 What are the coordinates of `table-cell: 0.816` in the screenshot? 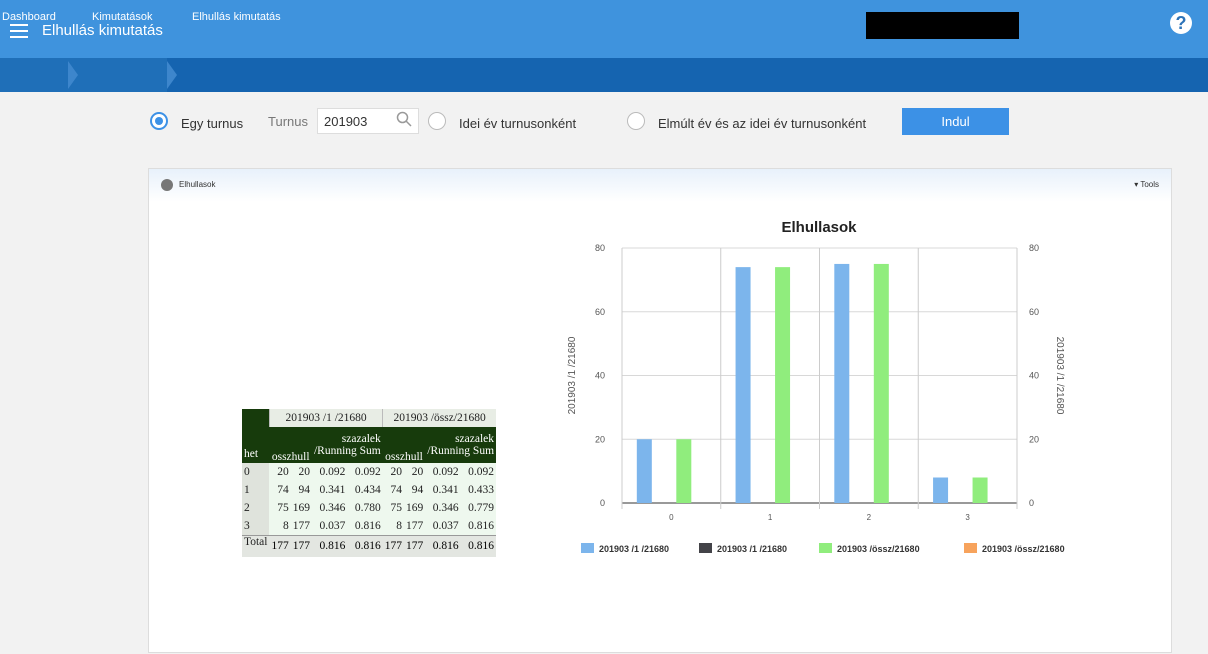 It's located at (365, 526).